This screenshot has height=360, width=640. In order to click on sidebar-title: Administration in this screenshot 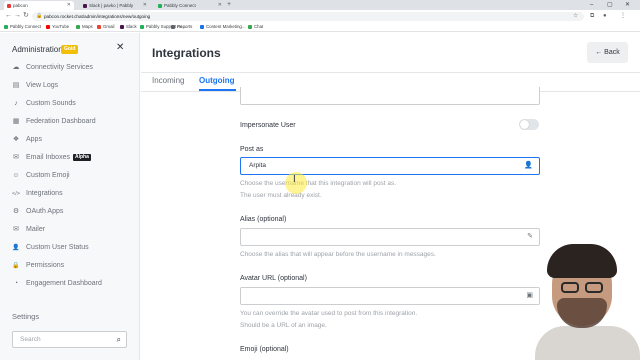, I will do `click(37, 49)`.